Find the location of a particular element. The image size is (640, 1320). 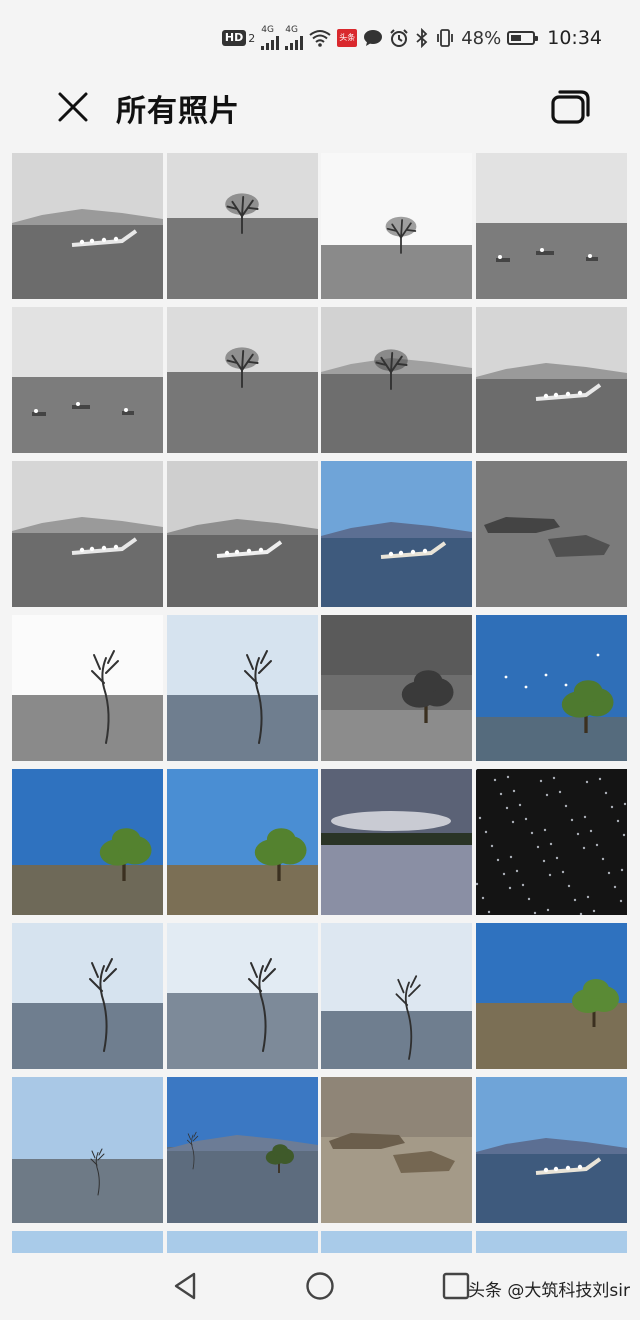

back-button is located at coordinates (186, 1286).